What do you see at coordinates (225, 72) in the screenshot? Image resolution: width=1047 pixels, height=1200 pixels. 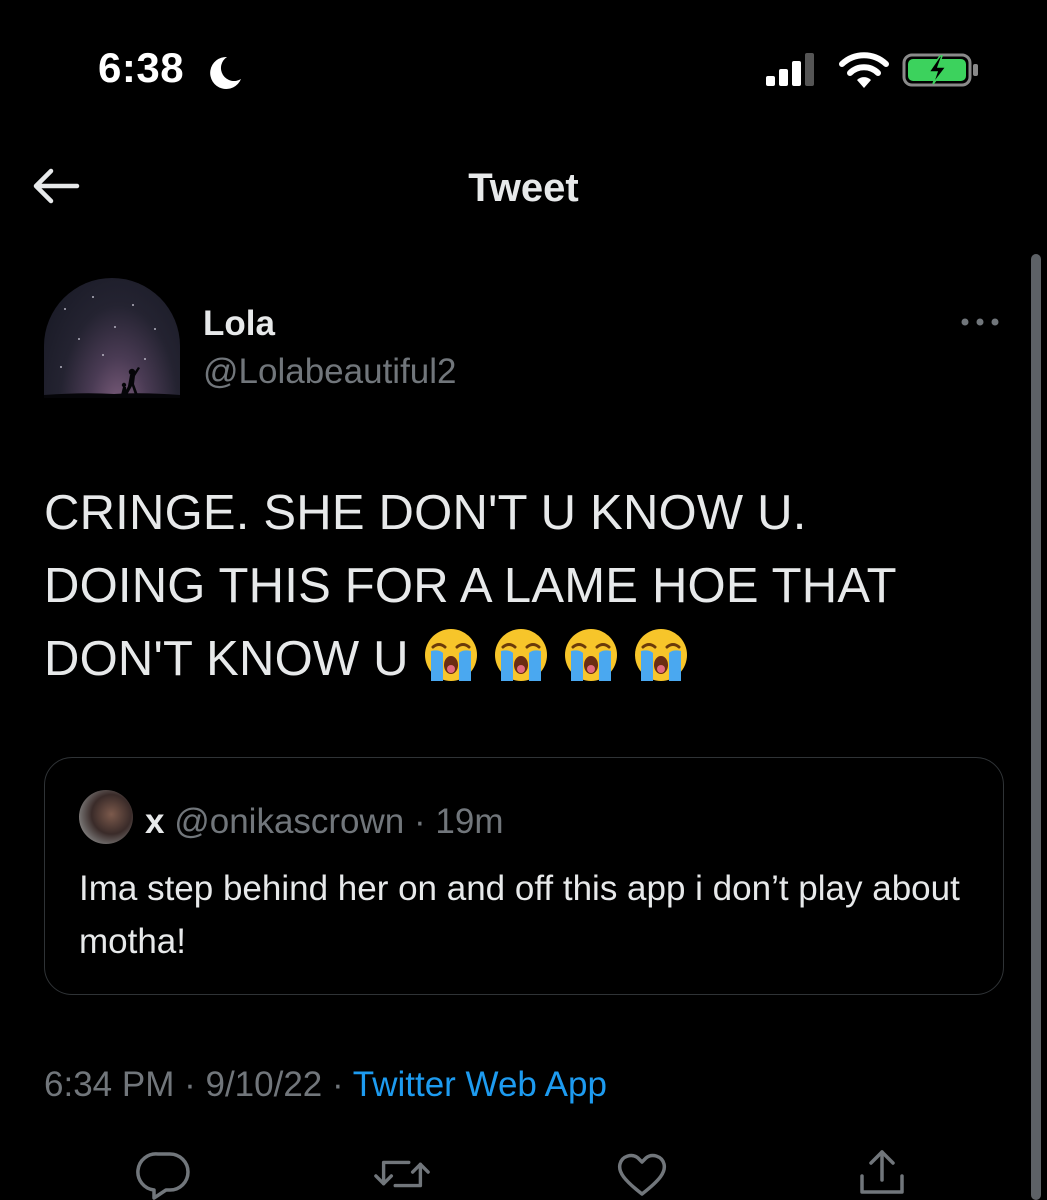 I see `moon-icon` at bounding box center [225, 72].